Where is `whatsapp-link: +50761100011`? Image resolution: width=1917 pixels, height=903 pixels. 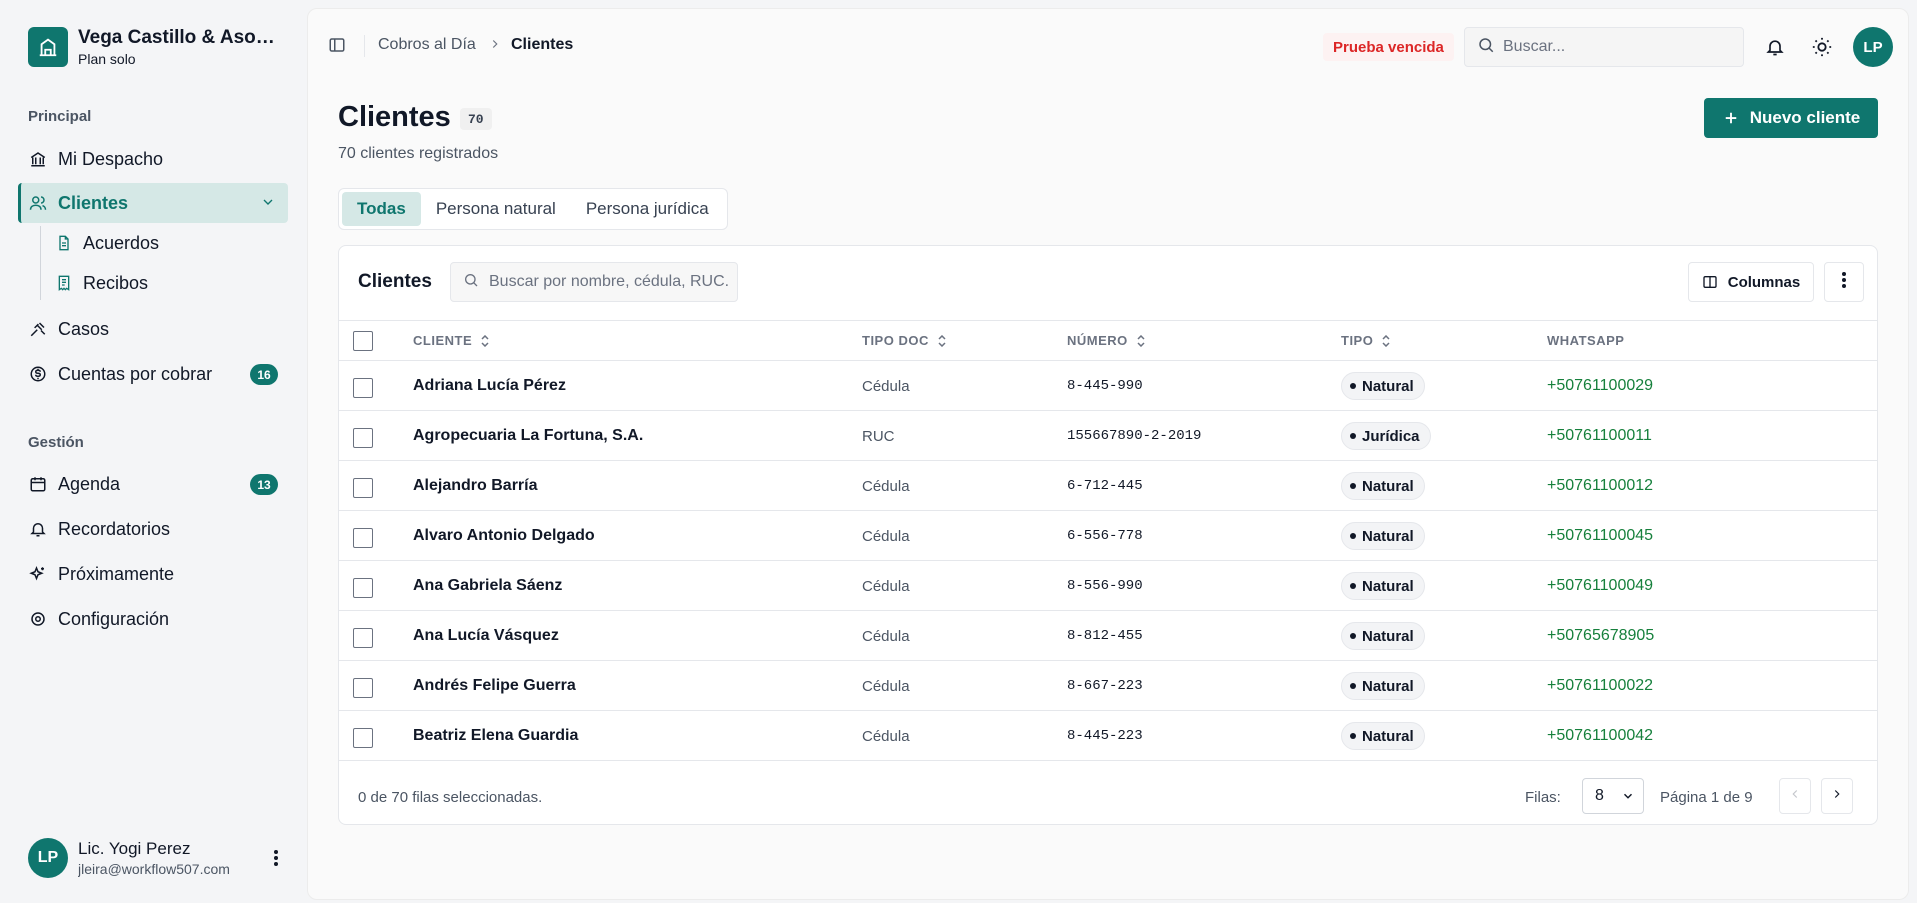 whatsapp-link: +50761100011 is located at coordinates (1599, 436).